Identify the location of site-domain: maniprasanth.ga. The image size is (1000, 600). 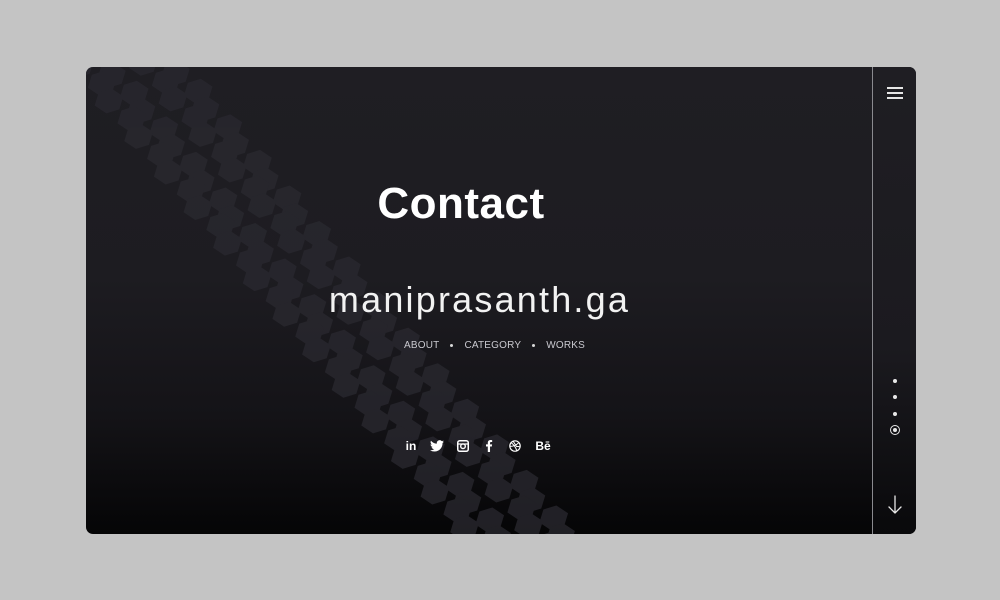
(479, 300).